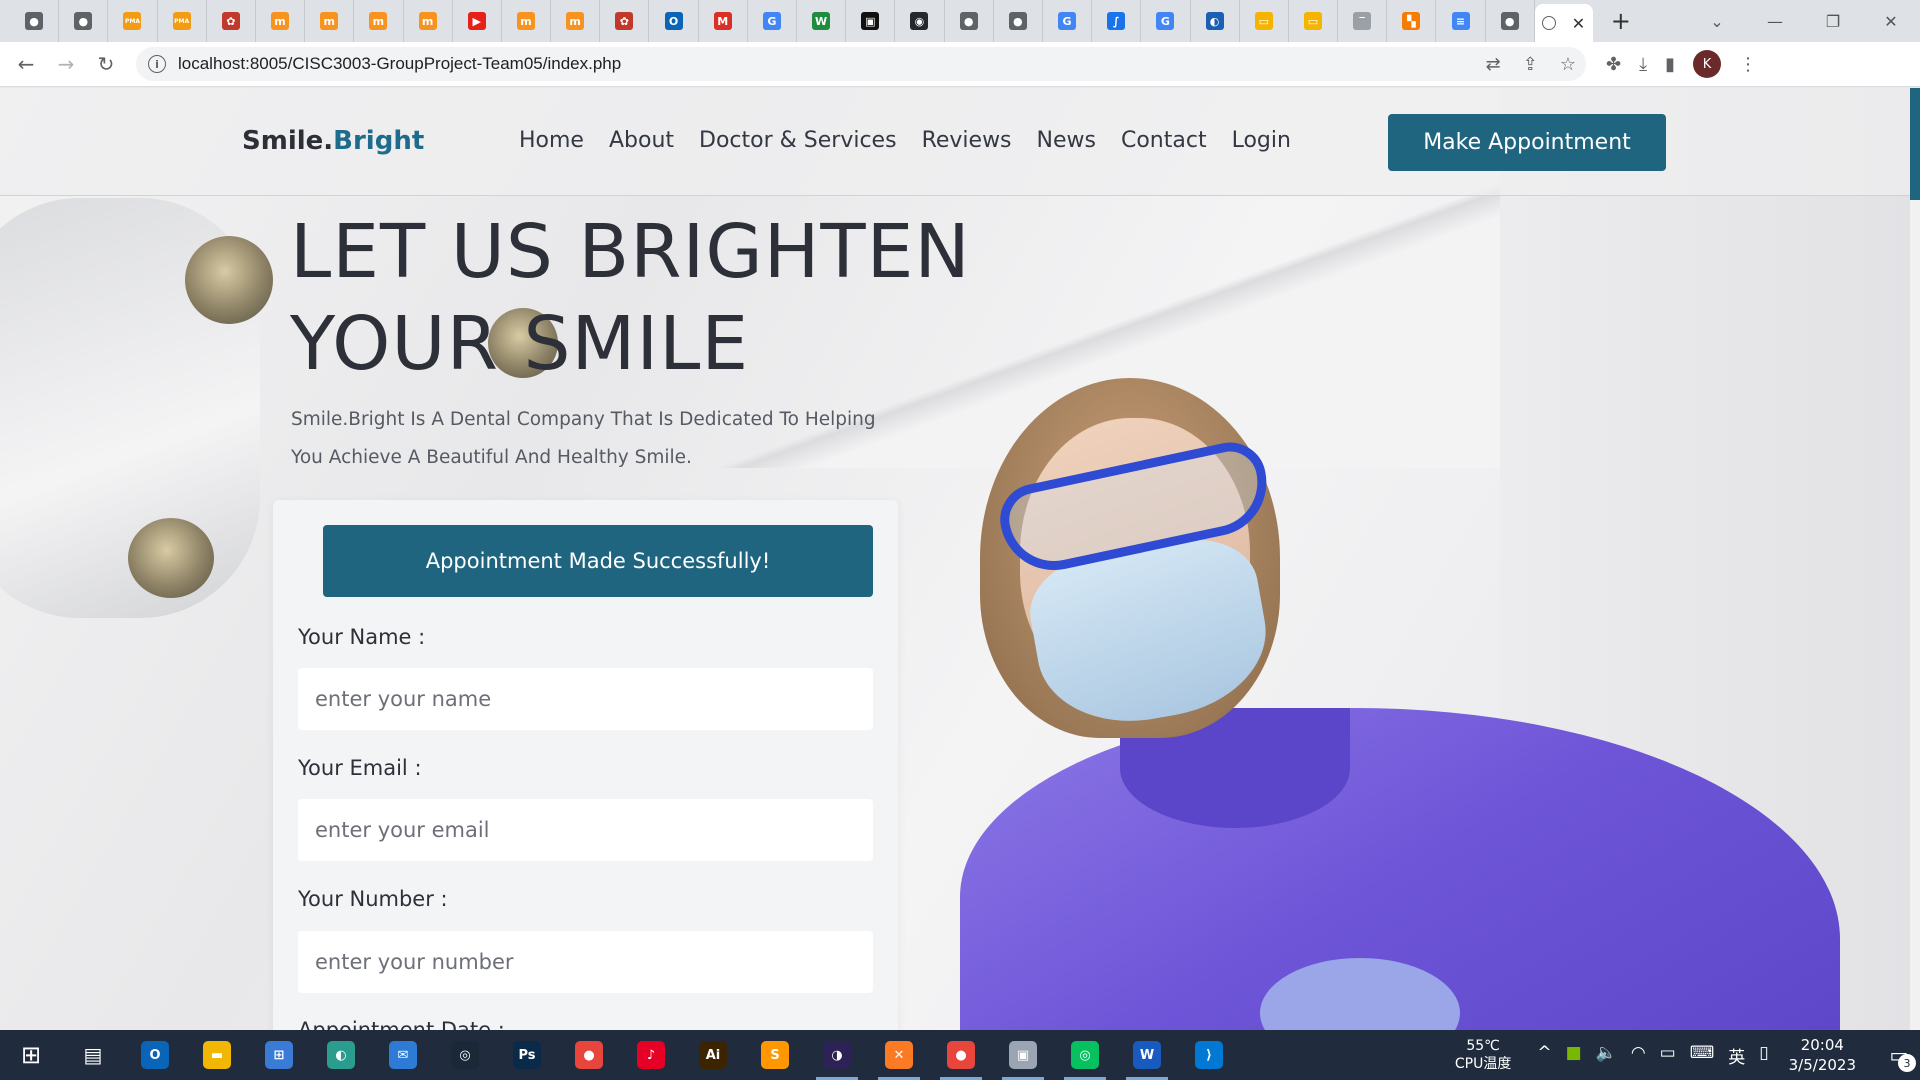 The width and height of the screenshot is (1920, 1080). I want to click on start-button: ⊞, so click(31, 1055).